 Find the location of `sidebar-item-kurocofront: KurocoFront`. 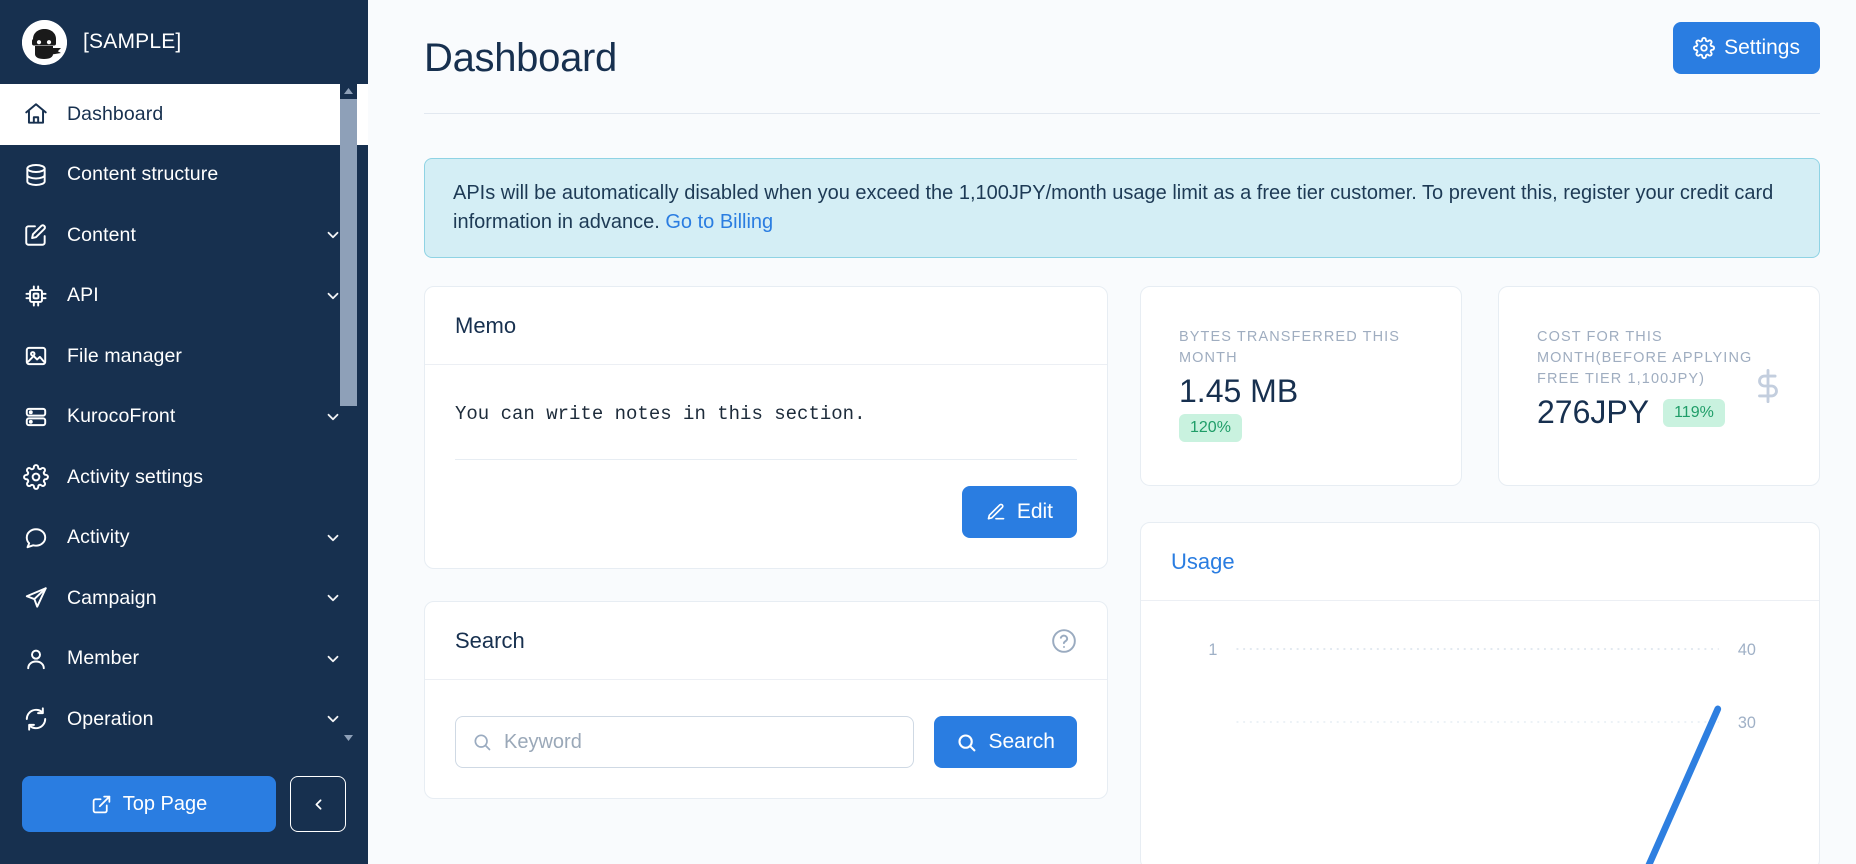

sidebar-item-kurocofront: KurocoFront is located at coordinates (184, 417).